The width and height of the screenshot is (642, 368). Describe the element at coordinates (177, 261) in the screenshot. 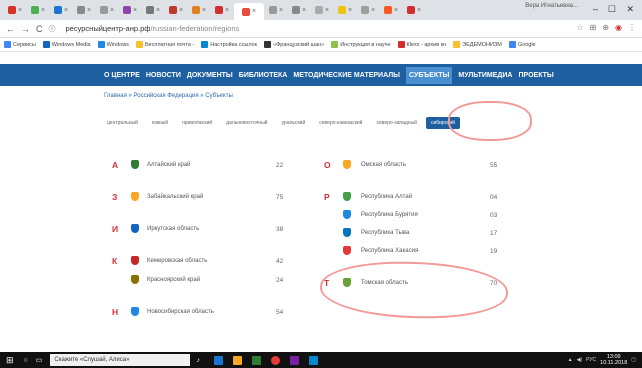

I see `region-link: Кемеровская область` at that location.